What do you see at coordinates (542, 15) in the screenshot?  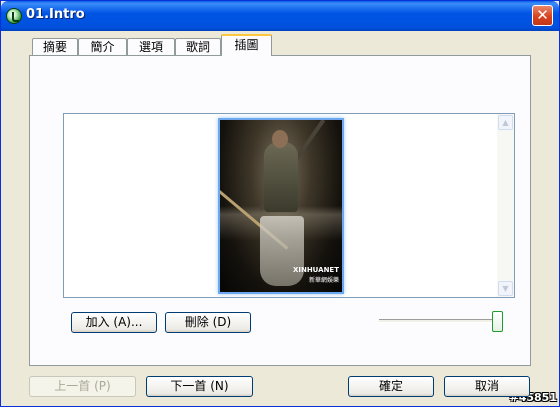 I see `close-button: ✕` at bounding box center [542, 15].